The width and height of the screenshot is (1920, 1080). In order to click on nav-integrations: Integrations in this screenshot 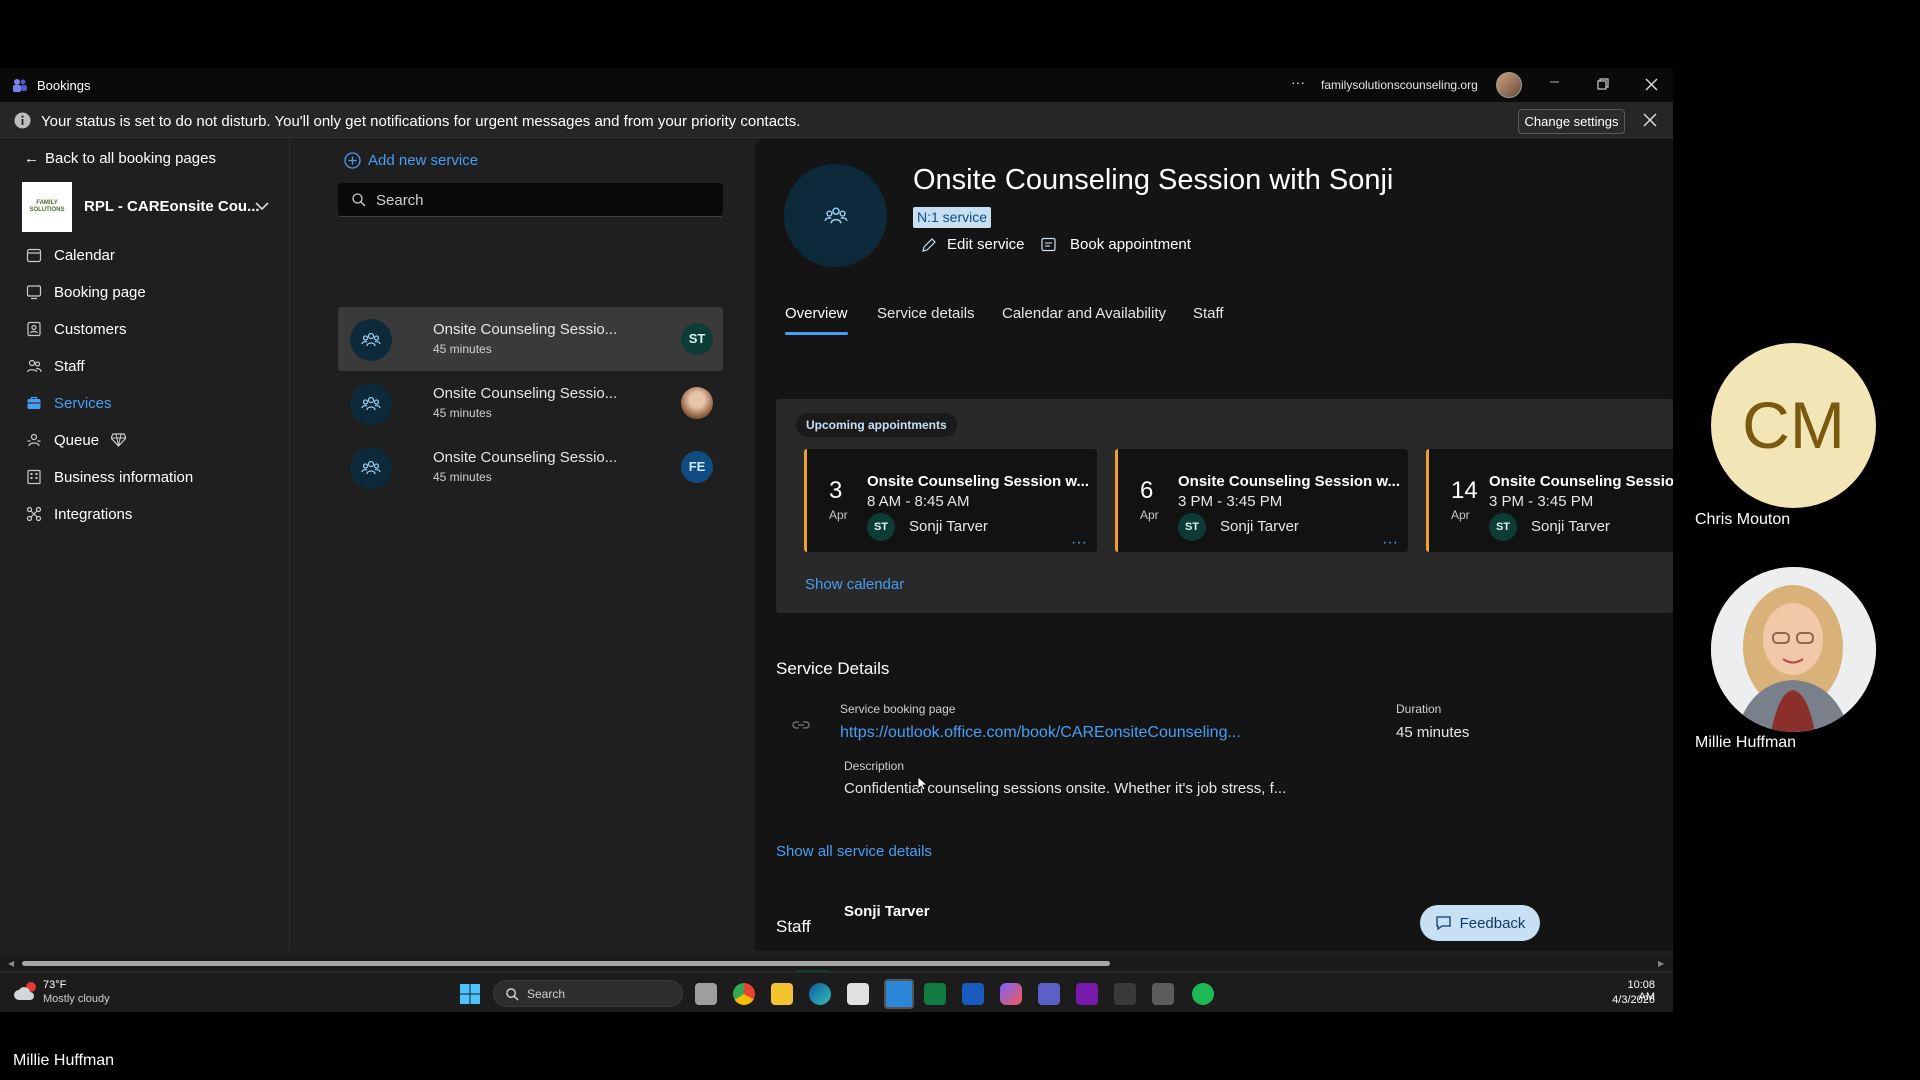, I will do `click(79, 514)`.